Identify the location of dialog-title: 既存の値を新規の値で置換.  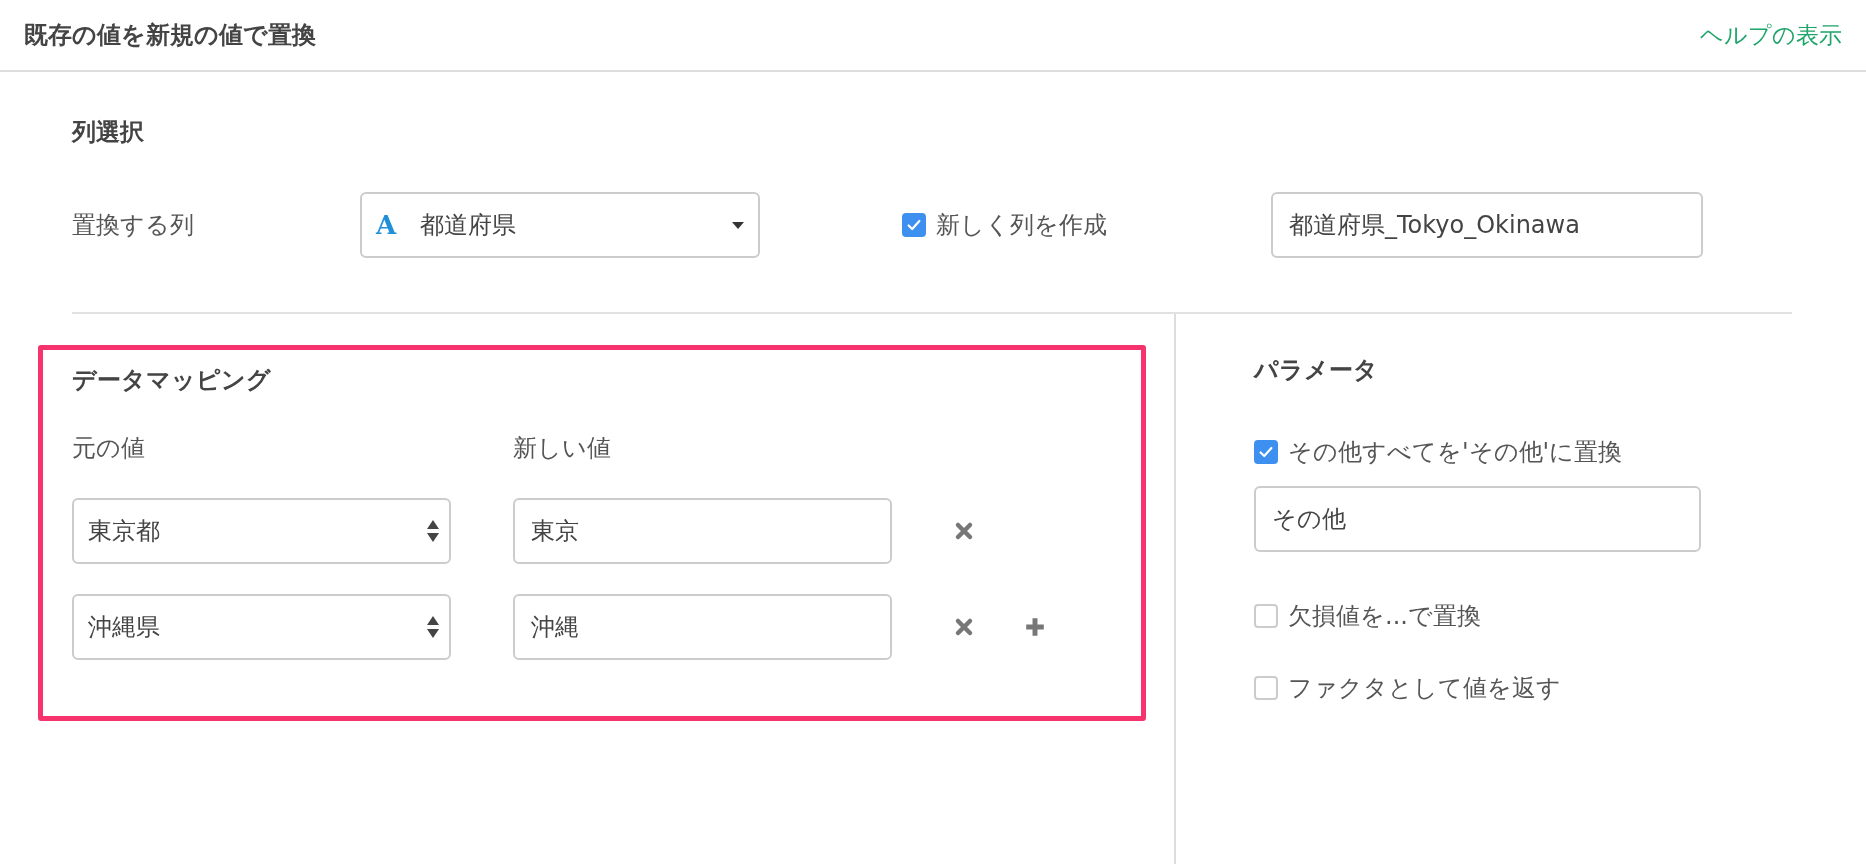
(170, 35).